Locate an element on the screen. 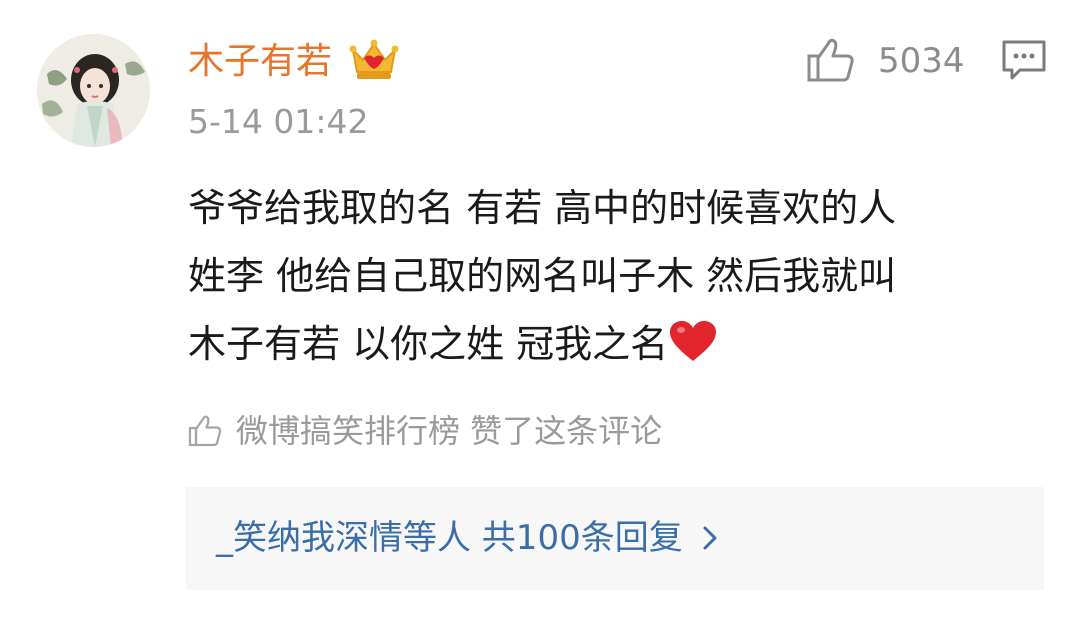  avatar-illustration is located at coordinates (93, 90).